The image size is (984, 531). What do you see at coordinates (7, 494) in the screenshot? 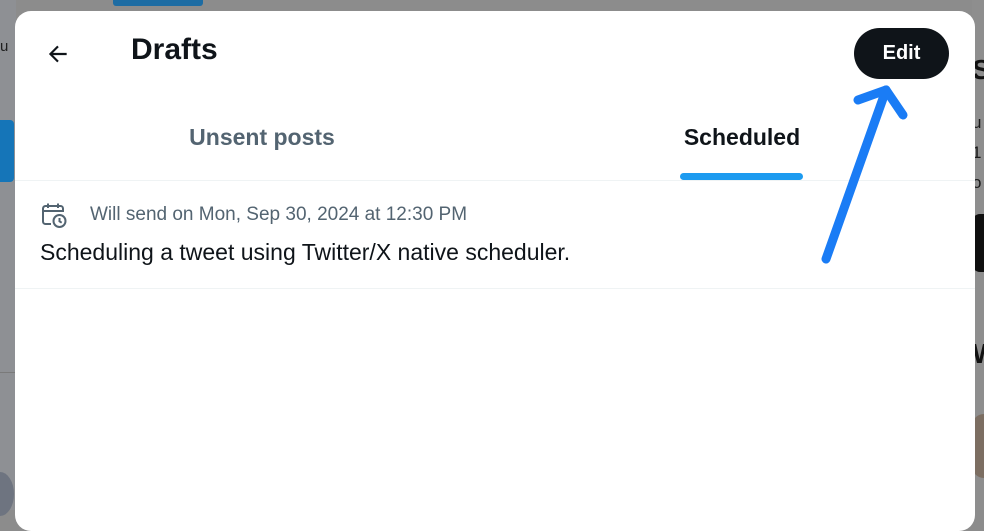
I see `background-avatar` at bounding box center [7, 494].